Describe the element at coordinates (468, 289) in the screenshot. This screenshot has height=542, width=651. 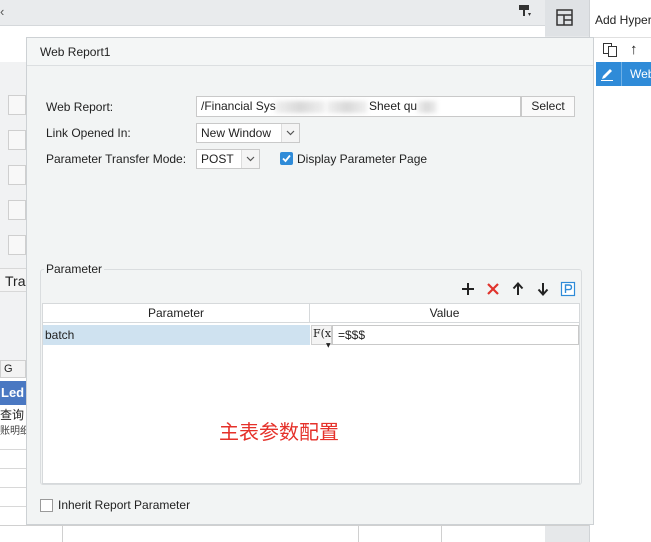
I see `add-icon` at that location.